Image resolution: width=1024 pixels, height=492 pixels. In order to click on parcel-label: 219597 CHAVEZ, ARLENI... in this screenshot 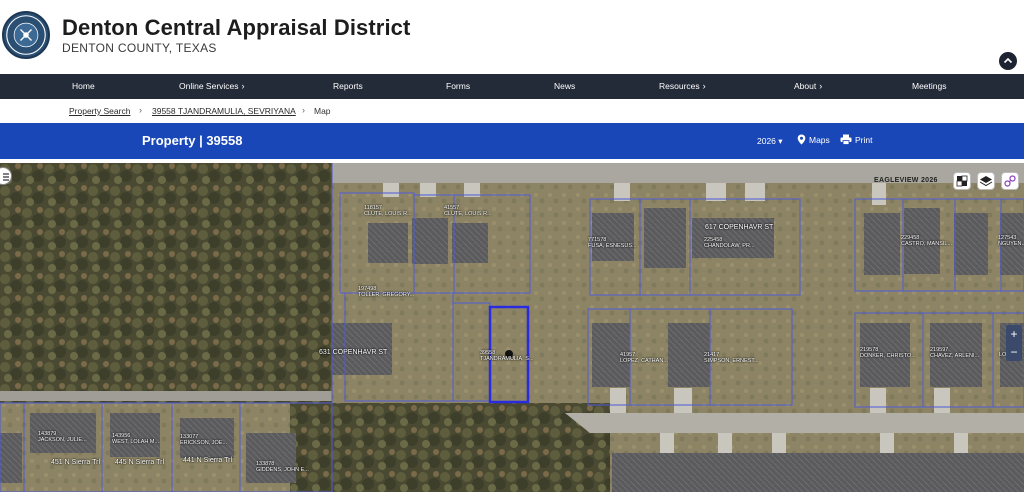, I will do `click(955, 353)`.